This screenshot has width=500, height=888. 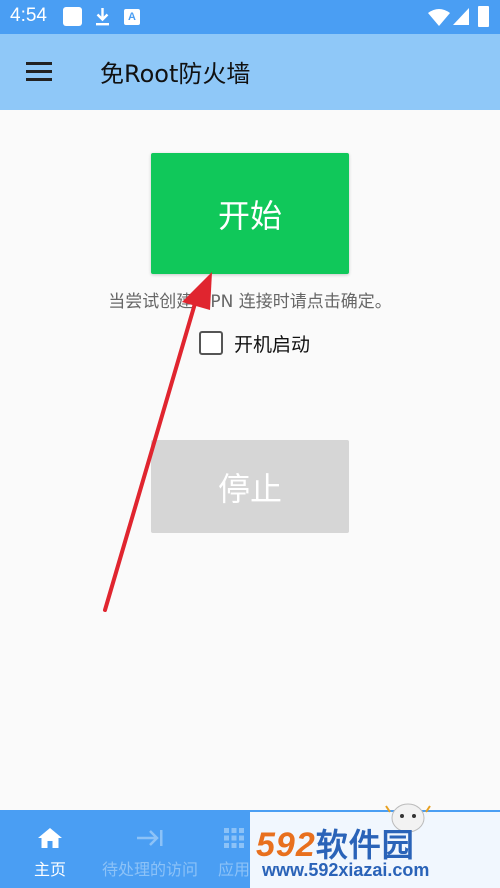 I want to click on hamburger-menu-icon, so click(x=39, y=72).